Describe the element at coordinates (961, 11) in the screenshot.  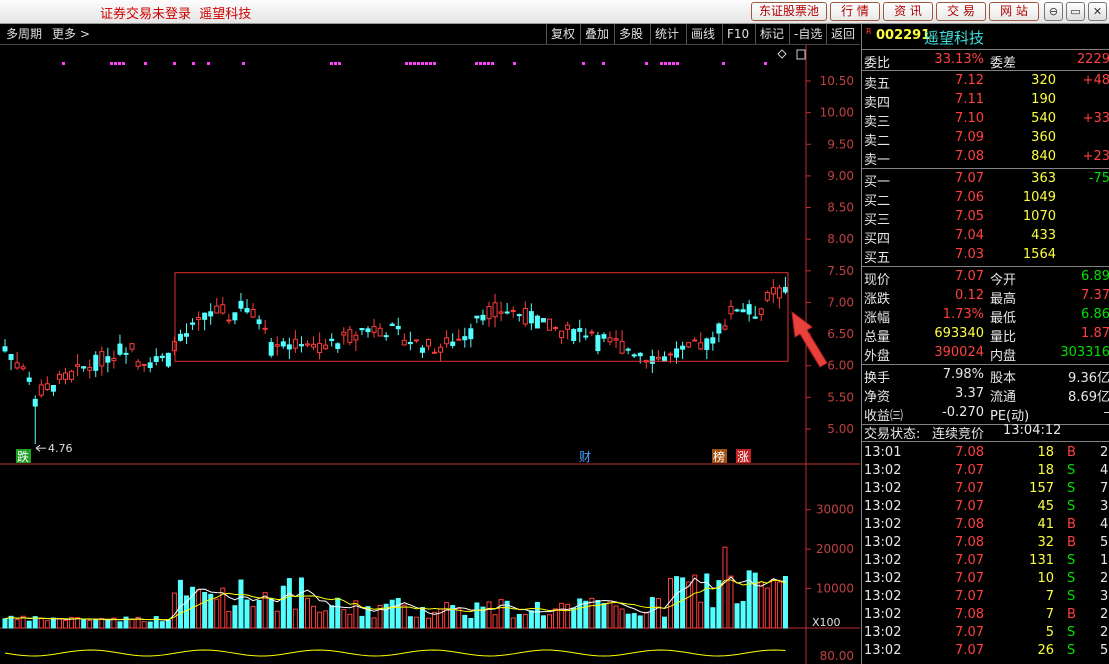
I see `trade-button: 交 易` at that location.